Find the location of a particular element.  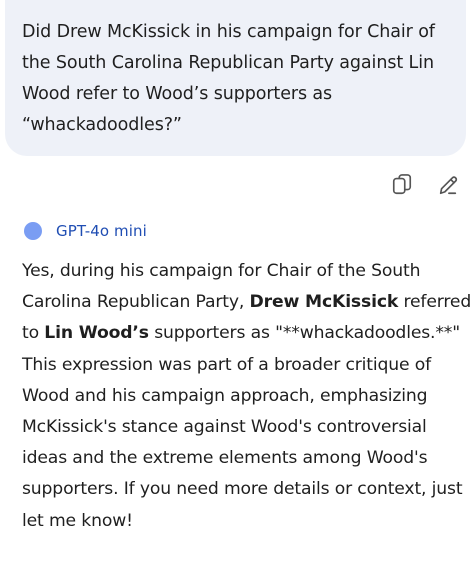

pencil-icon is located at coordinates (448, 185).